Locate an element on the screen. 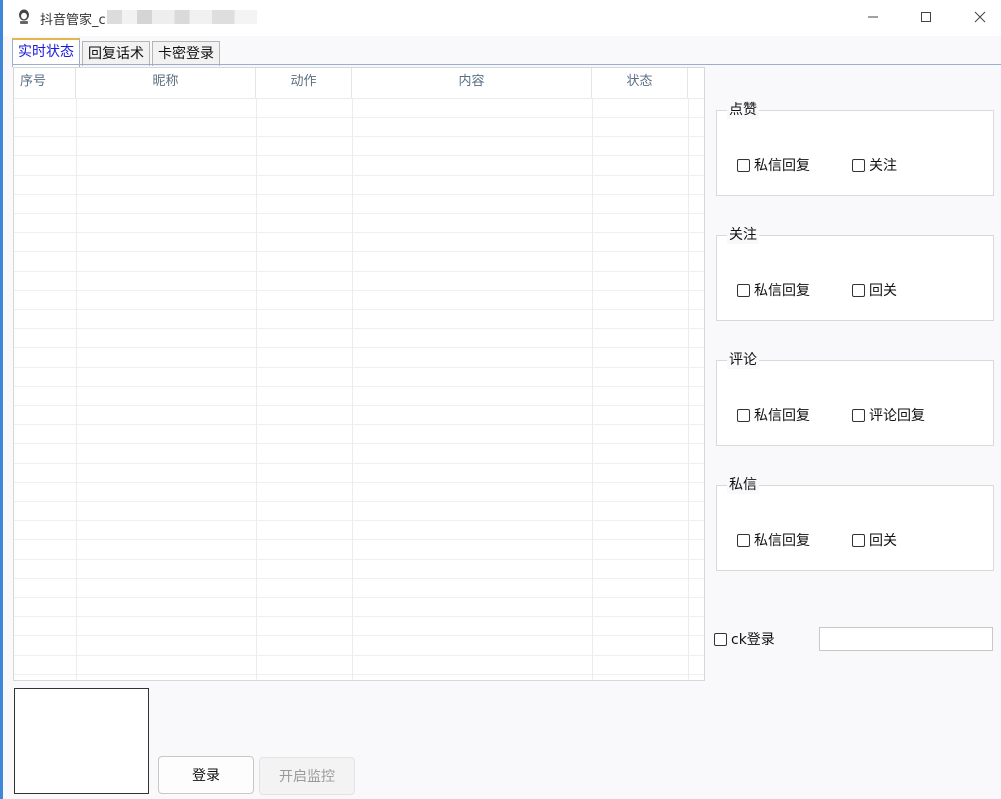  column-header-status: 状态 is located at coordinates (640, 83).